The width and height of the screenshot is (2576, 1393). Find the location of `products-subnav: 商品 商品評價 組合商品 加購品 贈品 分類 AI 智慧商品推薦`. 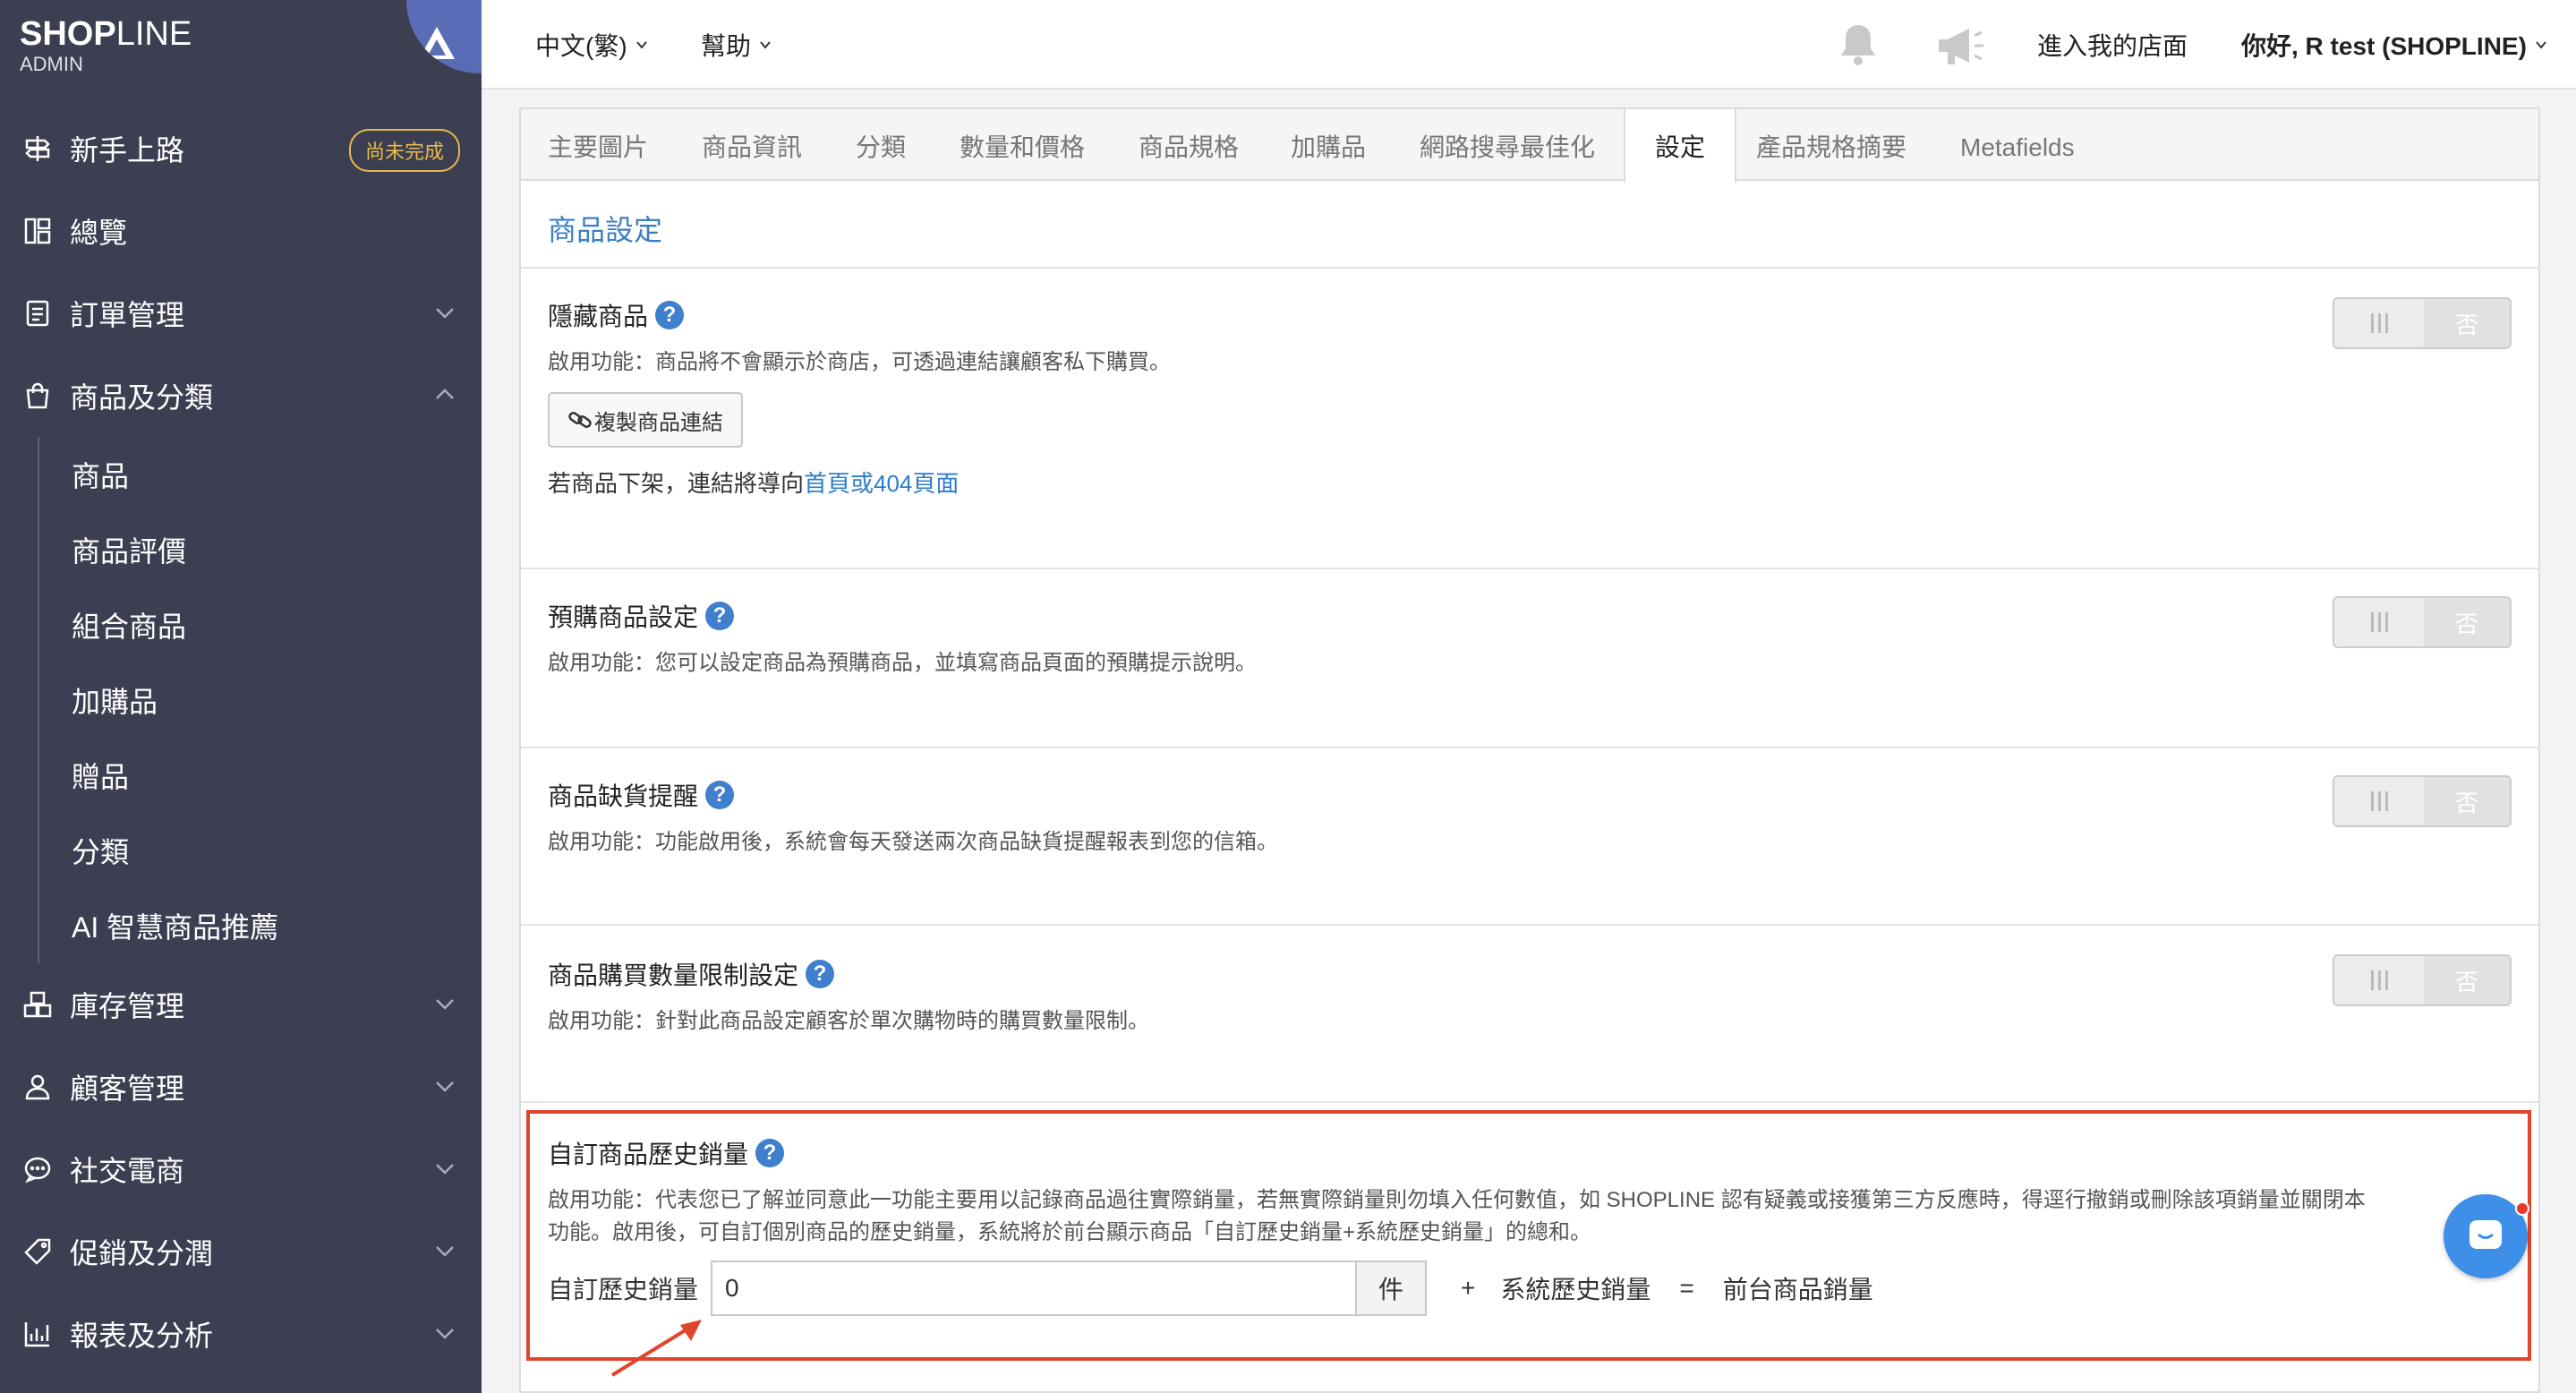

products-subnav: 商品 商品評價 組合商品 加購品 贈品 分類 AI 智慧商品推薦 is located at coordinates (260, 700).